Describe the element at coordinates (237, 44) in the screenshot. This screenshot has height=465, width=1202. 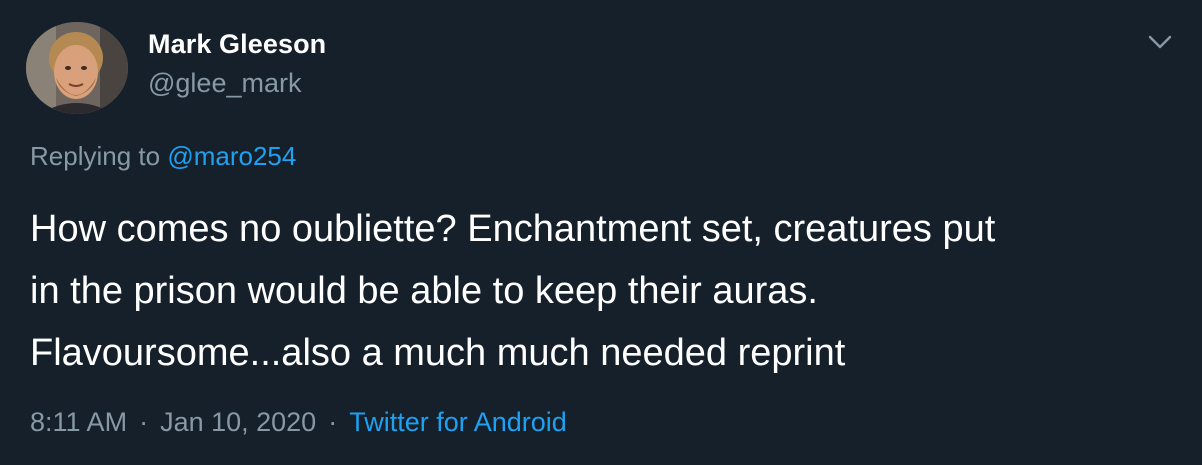
I see `author-name: Mark Gleeson` at that location.